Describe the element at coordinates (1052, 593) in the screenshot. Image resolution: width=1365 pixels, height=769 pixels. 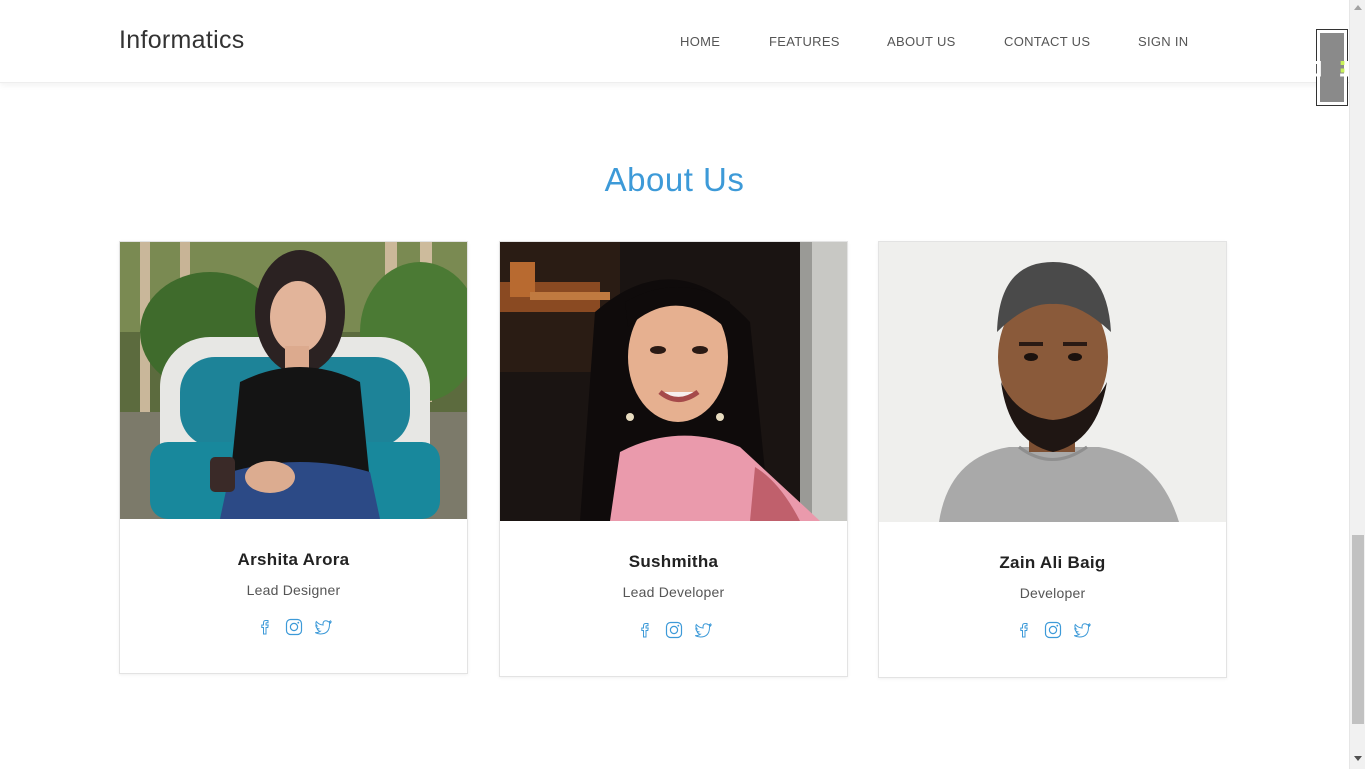
I see `member-role: Developer` at that location.